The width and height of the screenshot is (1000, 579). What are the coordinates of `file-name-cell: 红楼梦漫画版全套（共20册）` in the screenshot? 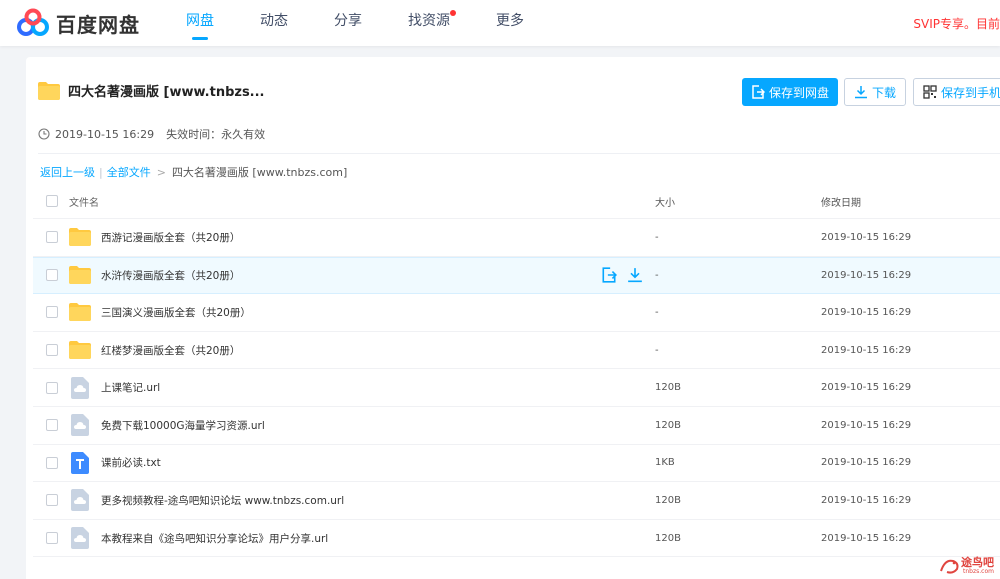 It's located at (154, 350).